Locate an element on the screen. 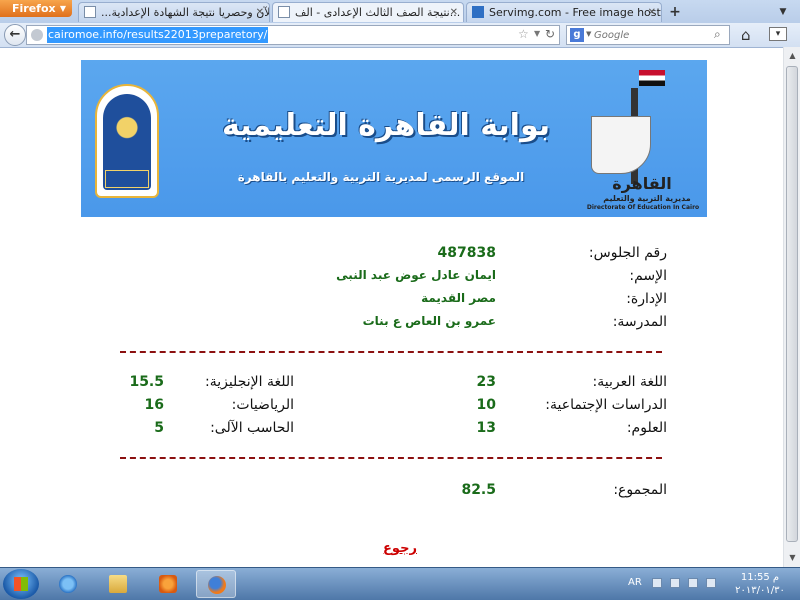 This screenshot has width=800, height=600. clock-time: 11:55 م is located at coordinates (760, 577).